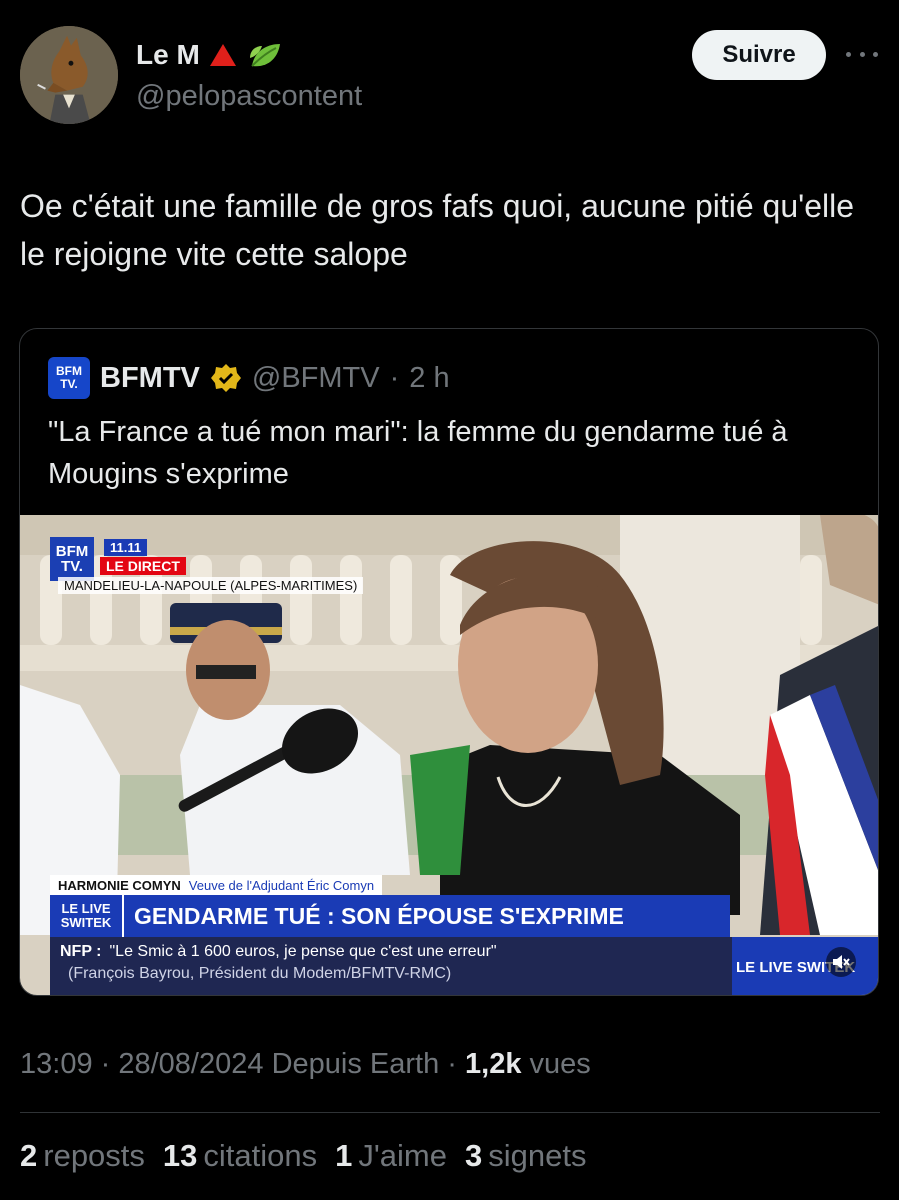 This screenshot has width=899, height=1200. What do you see at coordinates (240, 1156) in the screenshot?
I see `quotes-stat: 13 citations` at bounding box center [240, 1156].